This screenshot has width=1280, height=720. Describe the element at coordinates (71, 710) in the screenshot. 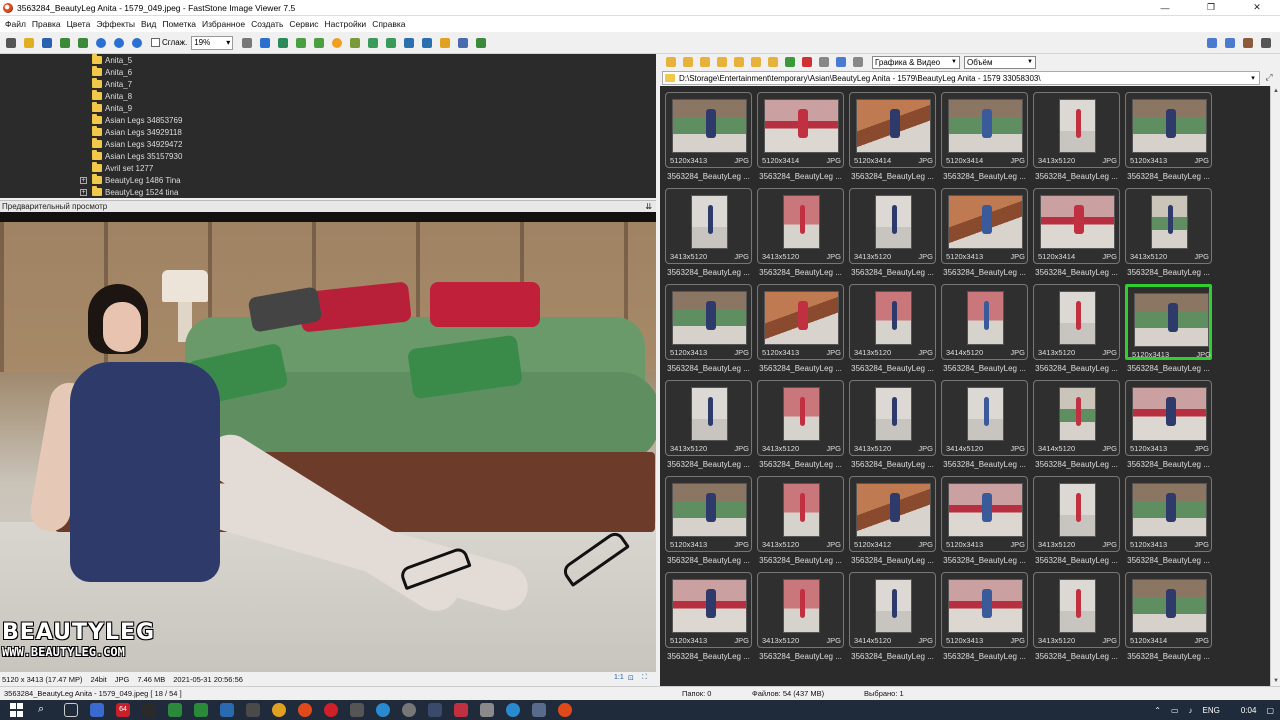

I see `task-view-icon` at that location.